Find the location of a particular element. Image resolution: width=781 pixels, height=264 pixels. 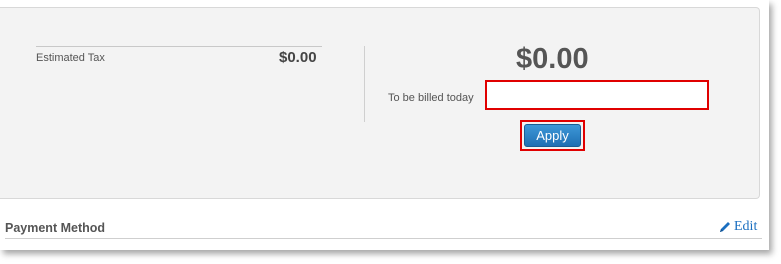

edit-payment-link: Edit is located at coordinates (737, 227).